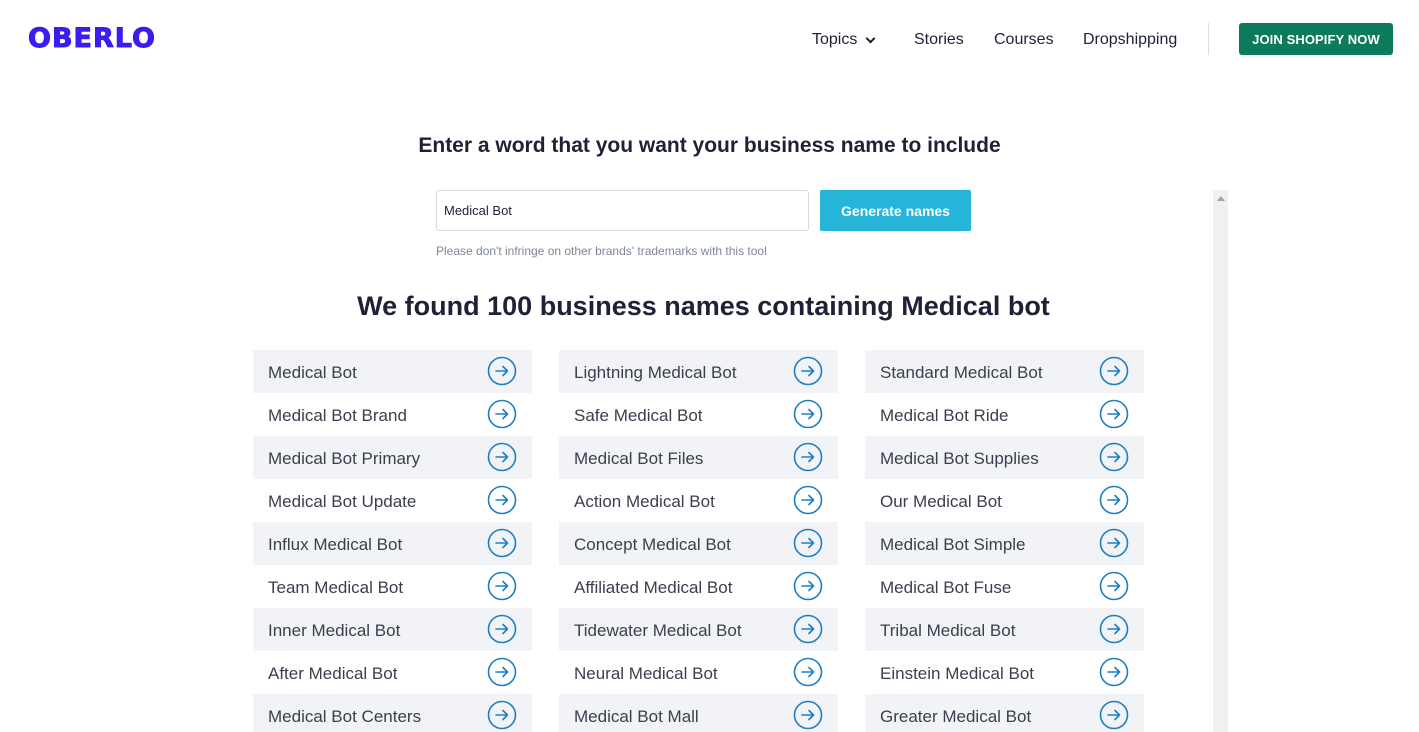 The height and width of the screenshot is (732, 1419). What do you see at coordinates (1208, 39) in the screenshot?
I see `nav-divider` at bounding box center [1208, 39].